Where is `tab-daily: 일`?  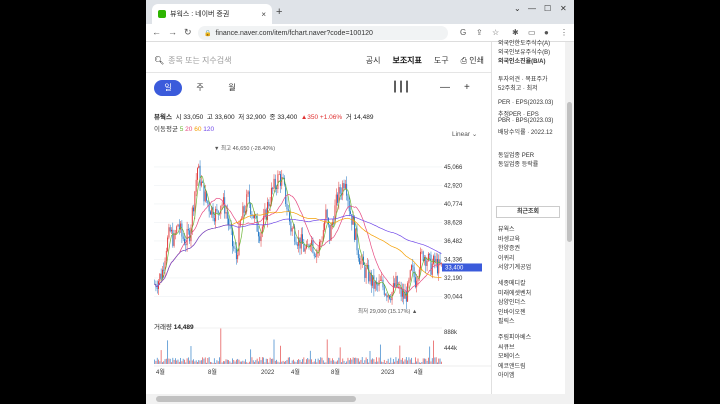
tab-daily: 일 is located at coordinates (168, 88).